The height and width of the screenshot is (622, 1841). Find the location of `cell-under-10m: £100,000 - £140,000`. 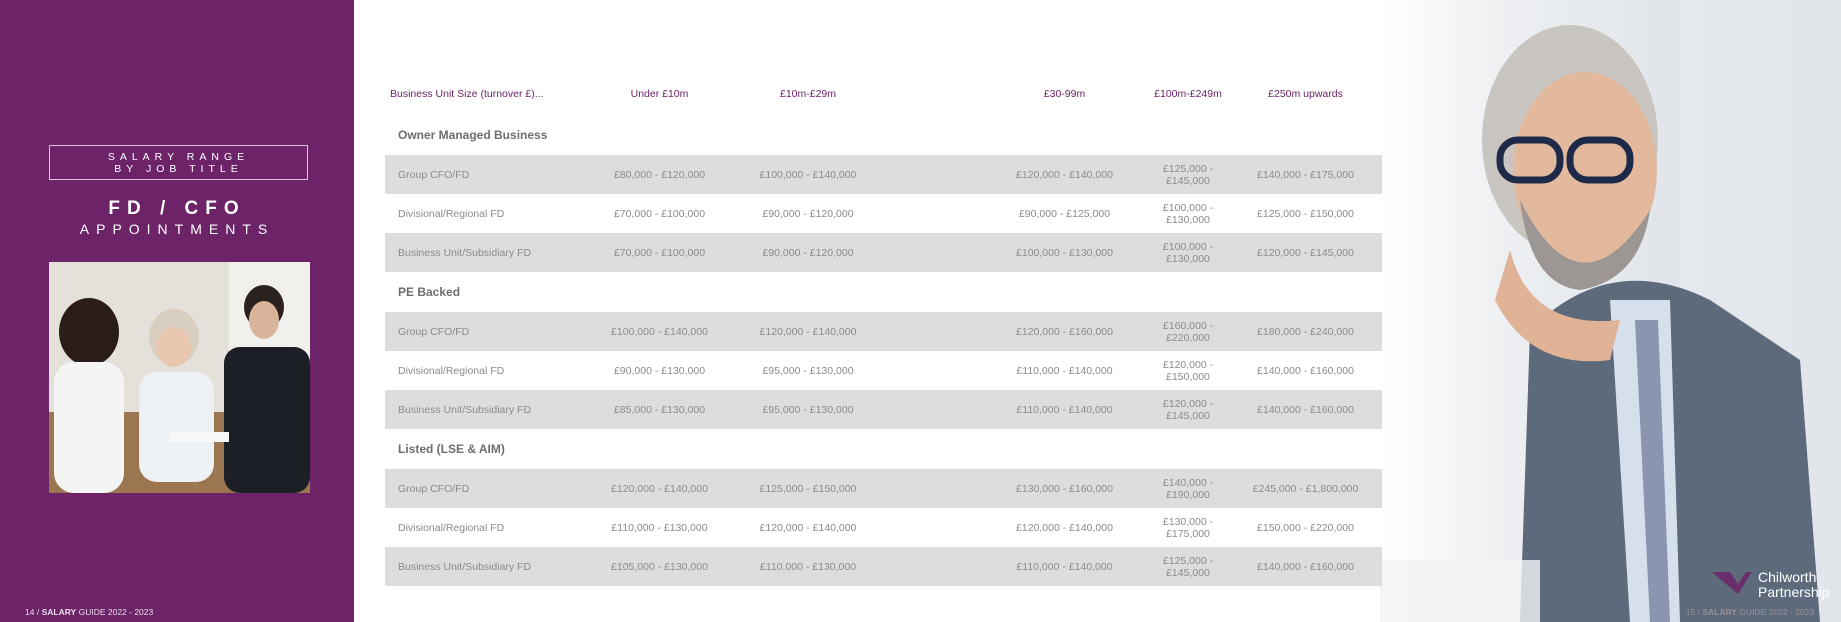

cell-under-10m: £100,000 - £140,000 is located at coordinates (659, 331).